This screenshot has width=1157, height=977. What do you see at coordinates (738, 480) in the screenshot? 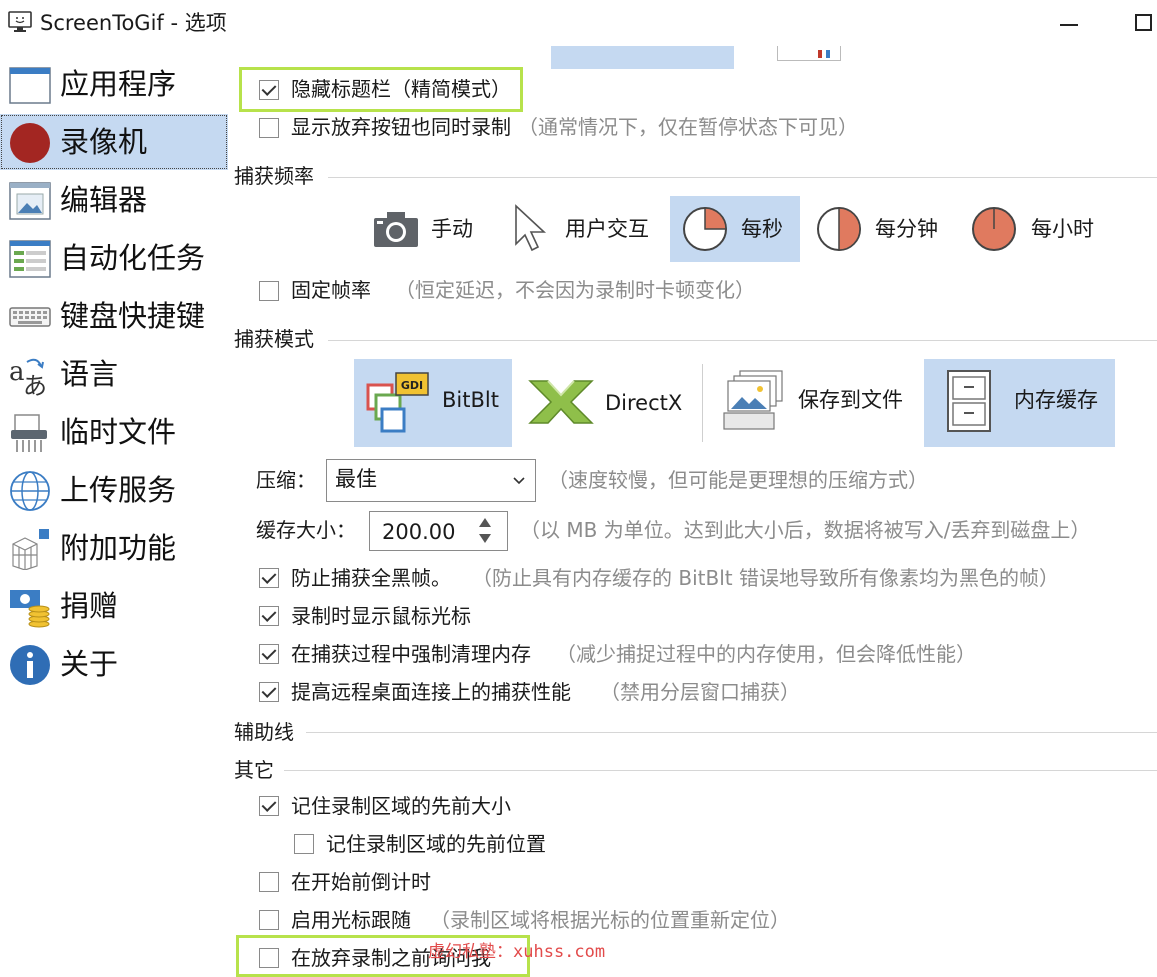
I see `compression-note: （速度较慢，但可能是更理想的压缩方式）` at bounding box center [738, 480].